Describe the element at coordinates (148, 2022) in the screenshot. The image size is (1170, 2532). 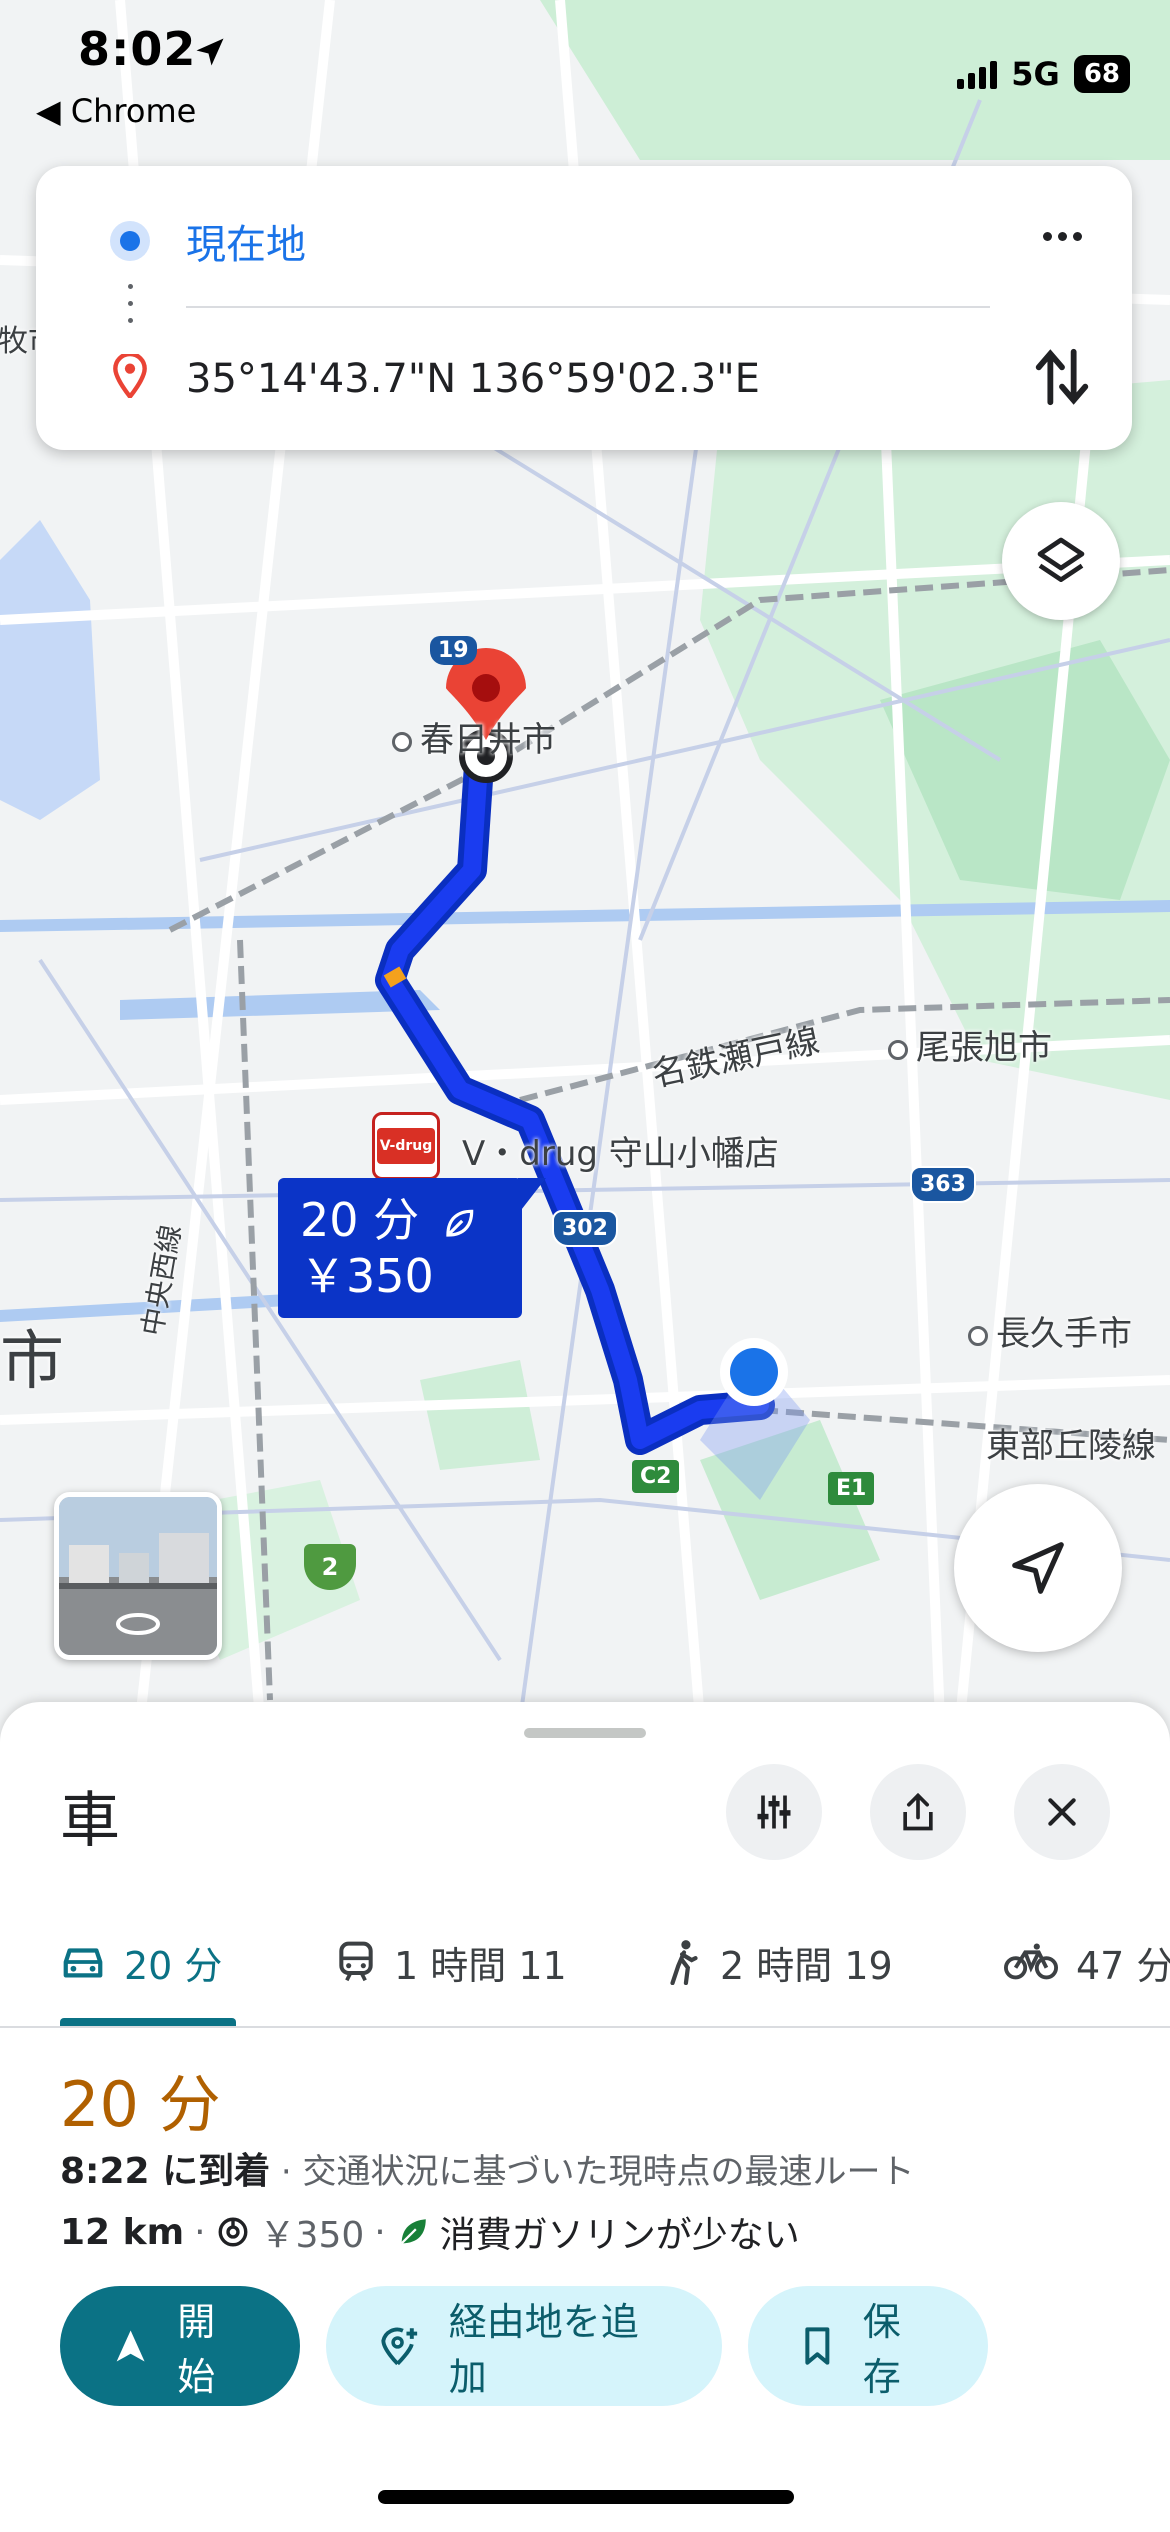
I see `active-tab-indicator` at that location.